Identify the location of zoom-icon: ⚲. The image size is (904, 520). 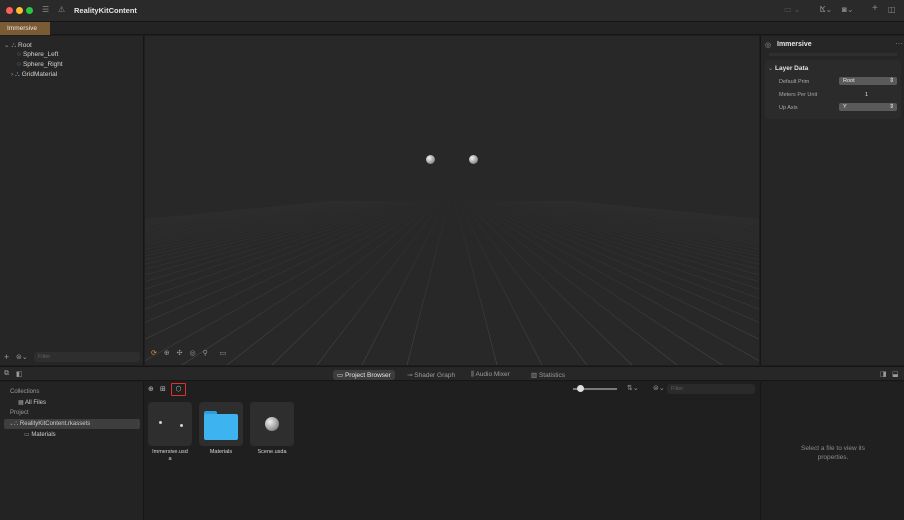
(205, 353).